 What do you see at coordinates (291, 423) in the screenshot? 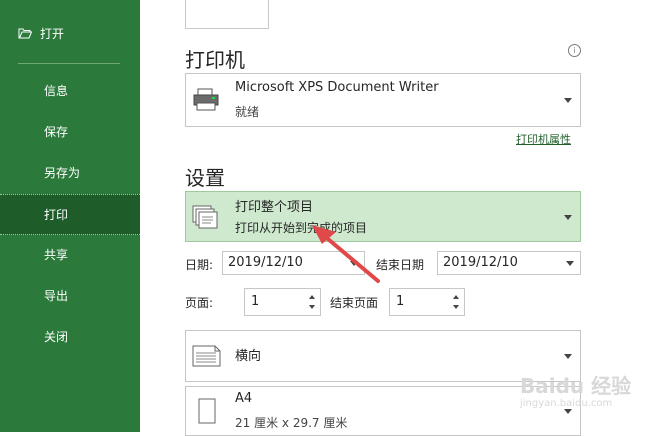
I see `paper-size: 21 厘米 x 29.7 厘米` at bounding box center [291, 423].